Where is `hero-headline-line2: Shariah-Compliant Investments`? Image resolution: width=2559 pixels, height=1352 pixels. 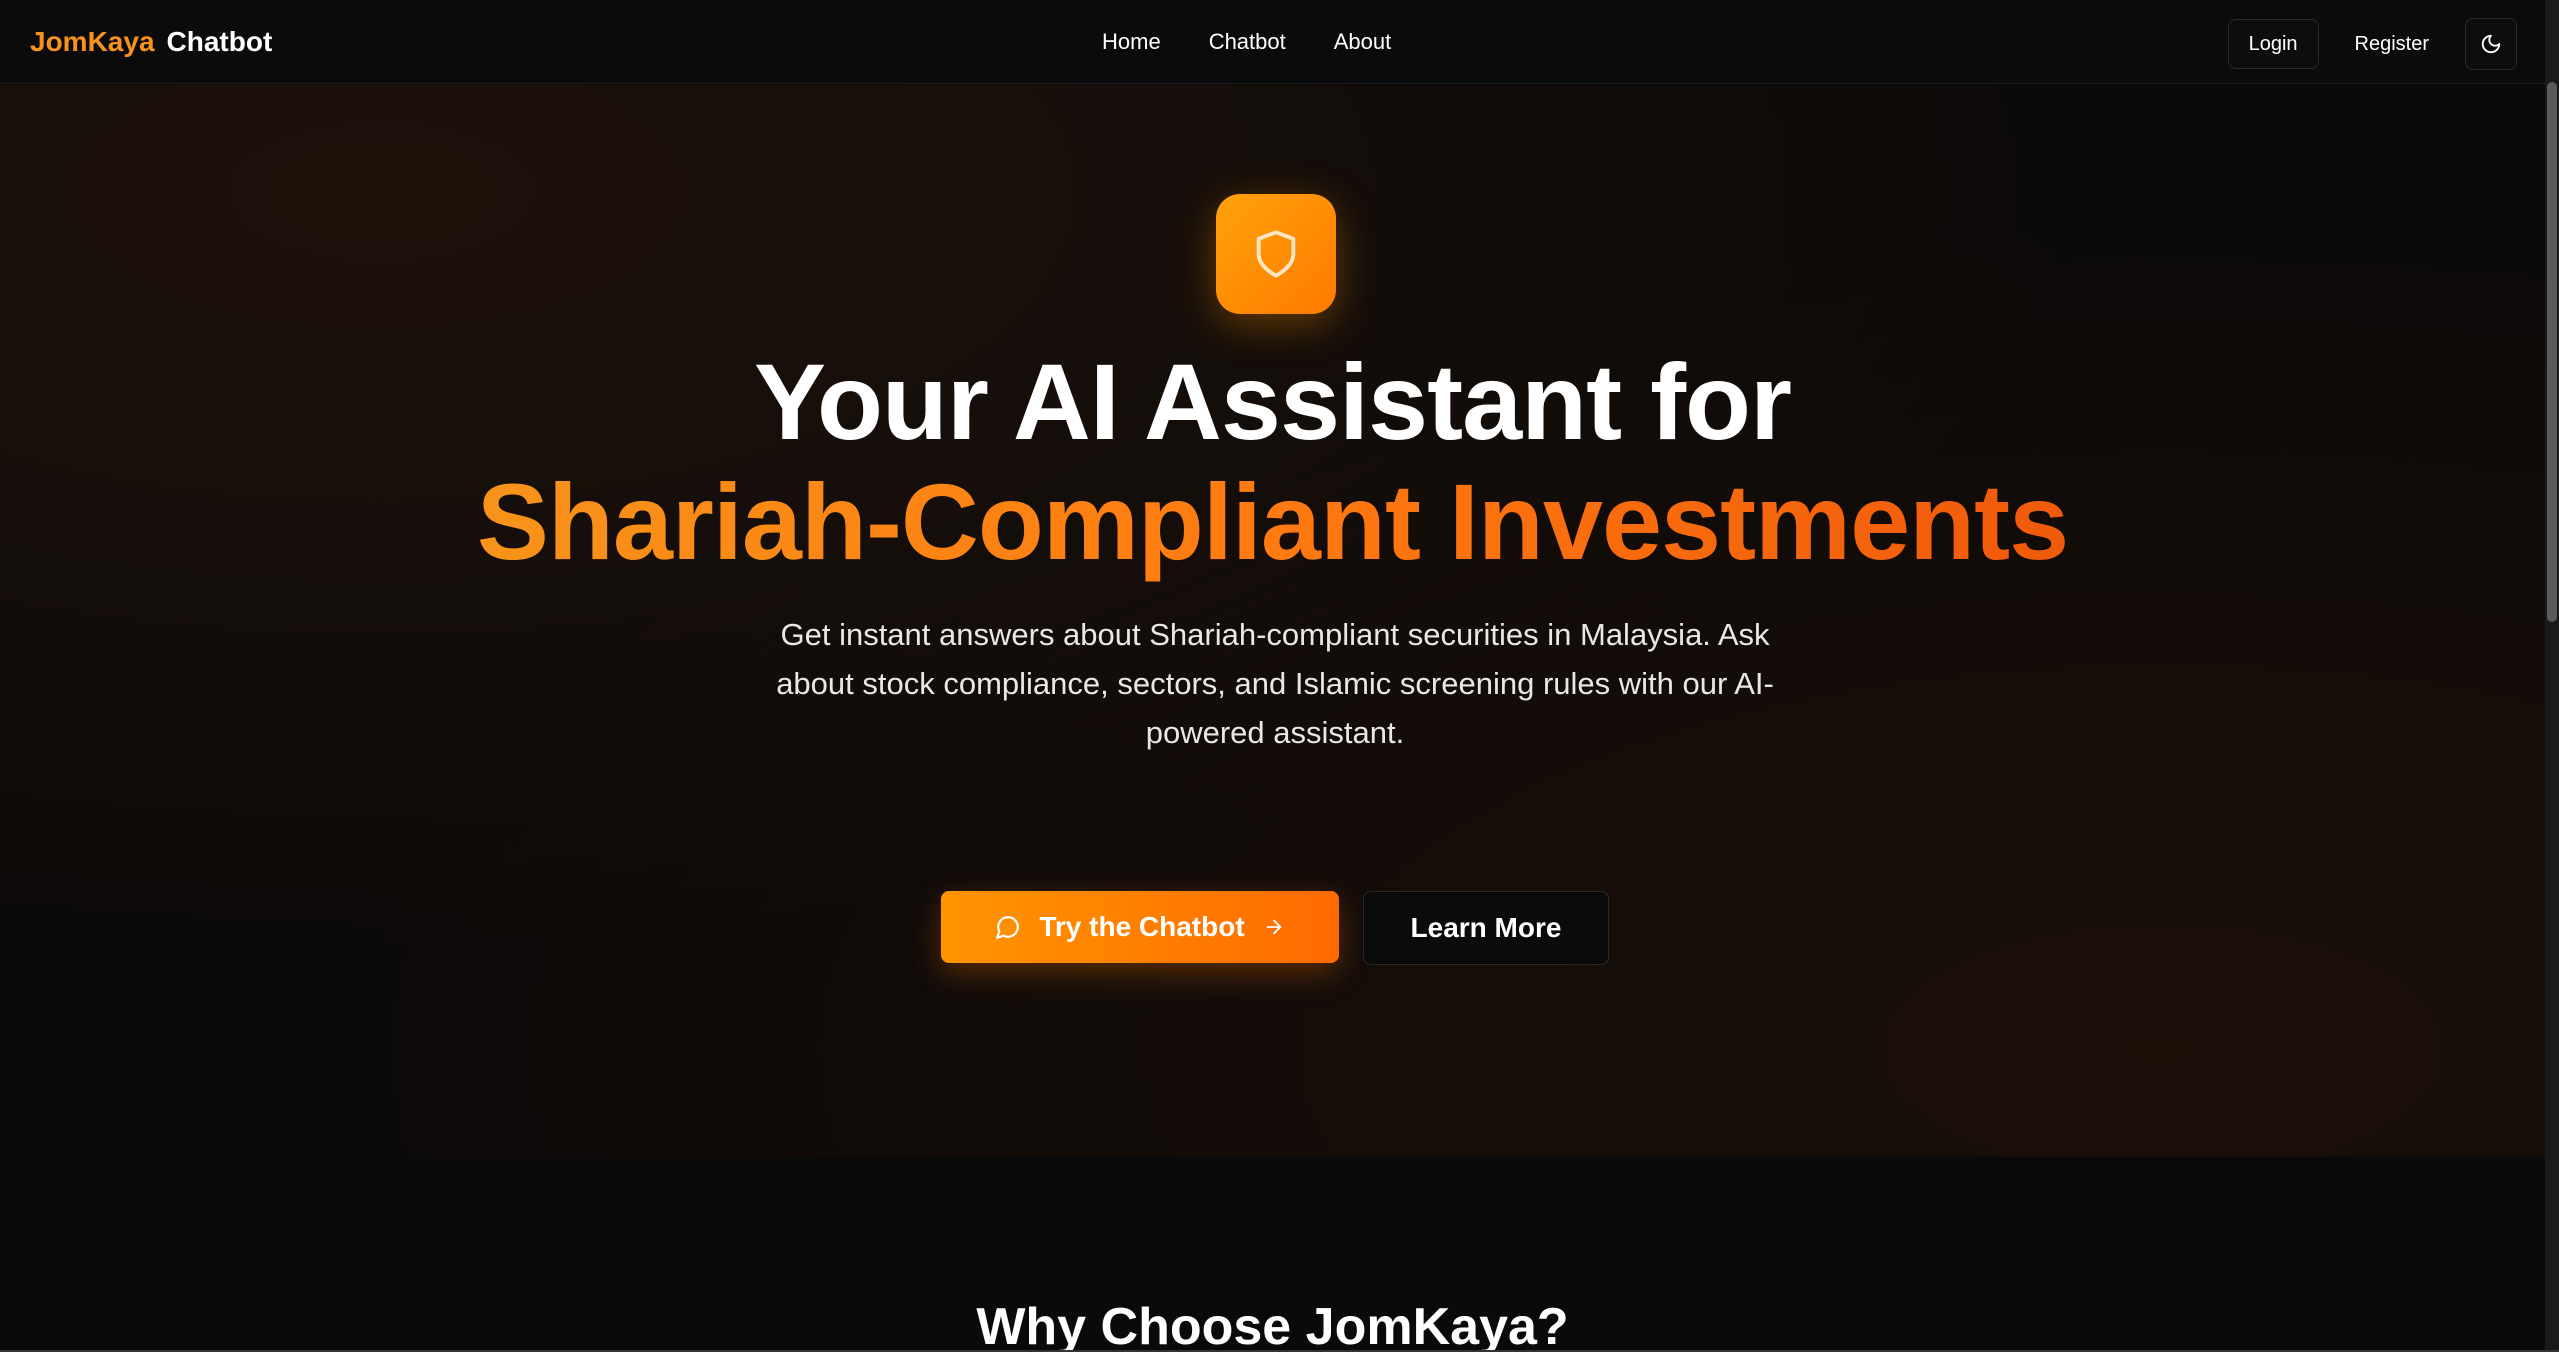 hero-headline-line2: Shariah-Compliant Investments is located at coordinates (1272, 522).